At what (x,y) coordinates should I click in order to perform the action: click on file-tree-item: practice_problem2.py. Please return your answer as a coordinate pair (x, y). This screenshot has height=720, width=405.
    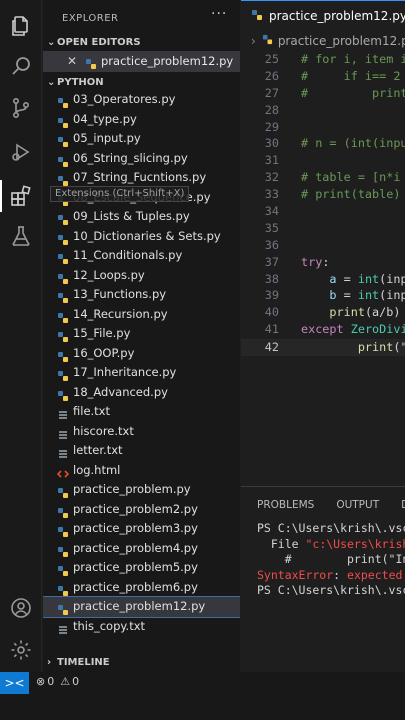
    Looking at the image, I should click on (141, 510).